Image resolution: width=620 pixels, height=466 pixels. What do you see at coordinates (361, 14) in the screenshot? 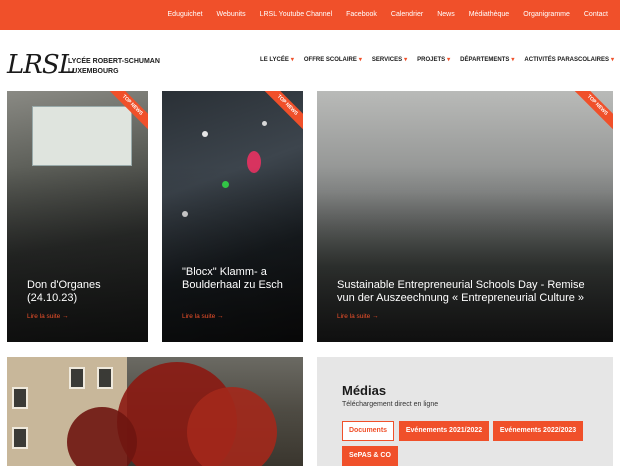
I see `utility-link-facebook: Facebook` at bounding box center [361, 14].